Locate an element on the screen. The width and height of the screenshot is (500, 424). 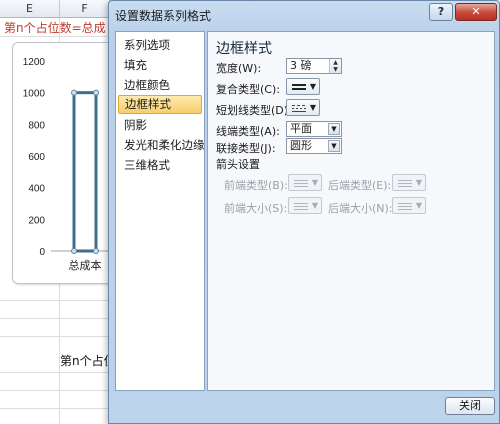
nav-item-shadow: 阴影 is located at coordinates (160, 125).